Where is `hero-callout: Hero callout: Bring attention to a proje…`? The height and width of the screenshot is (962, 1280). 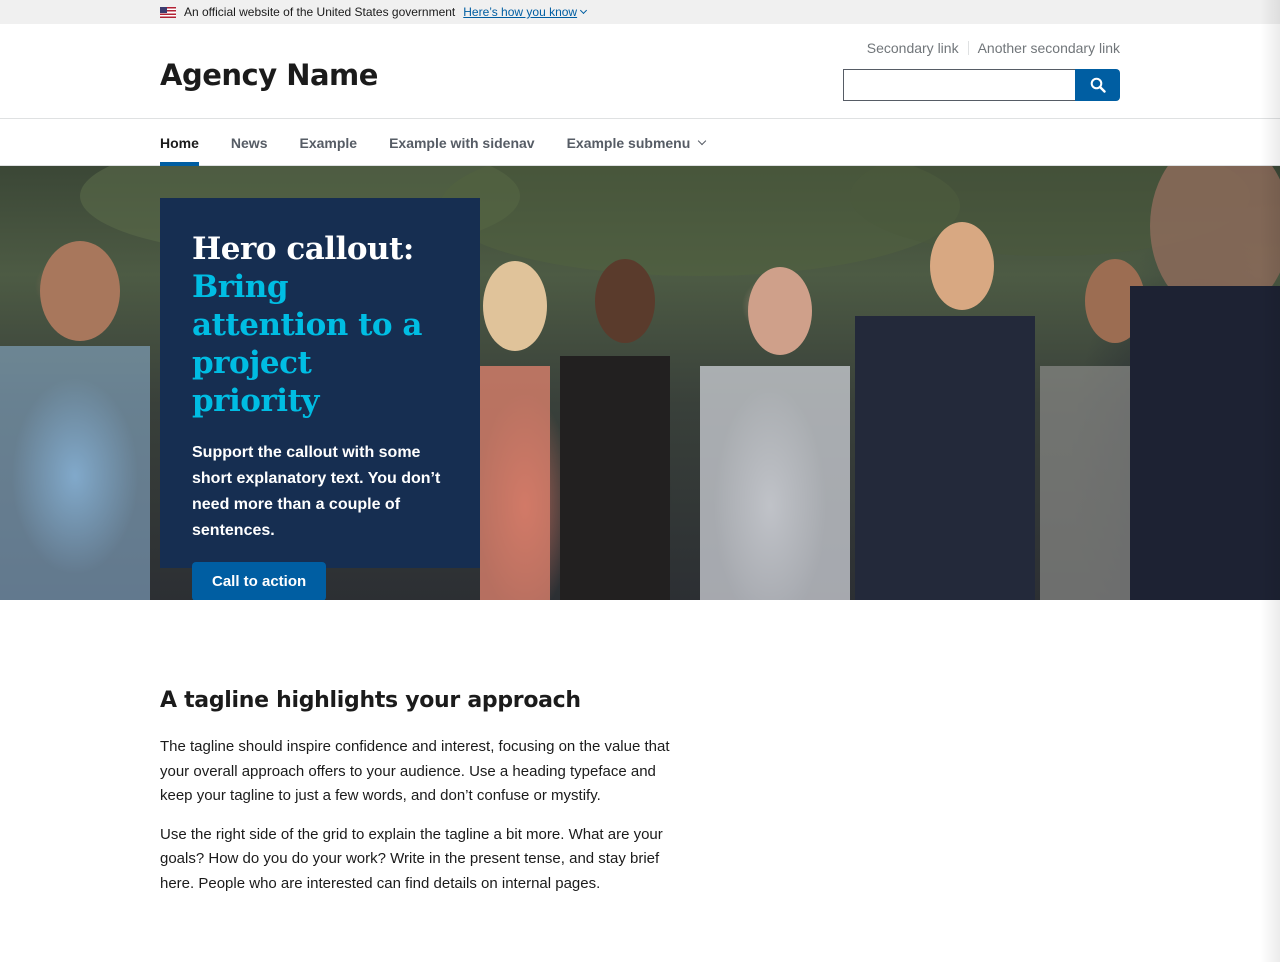
hero-callout: Hero callout: Bring attention to a proje… is located at coordinates (320, 399).